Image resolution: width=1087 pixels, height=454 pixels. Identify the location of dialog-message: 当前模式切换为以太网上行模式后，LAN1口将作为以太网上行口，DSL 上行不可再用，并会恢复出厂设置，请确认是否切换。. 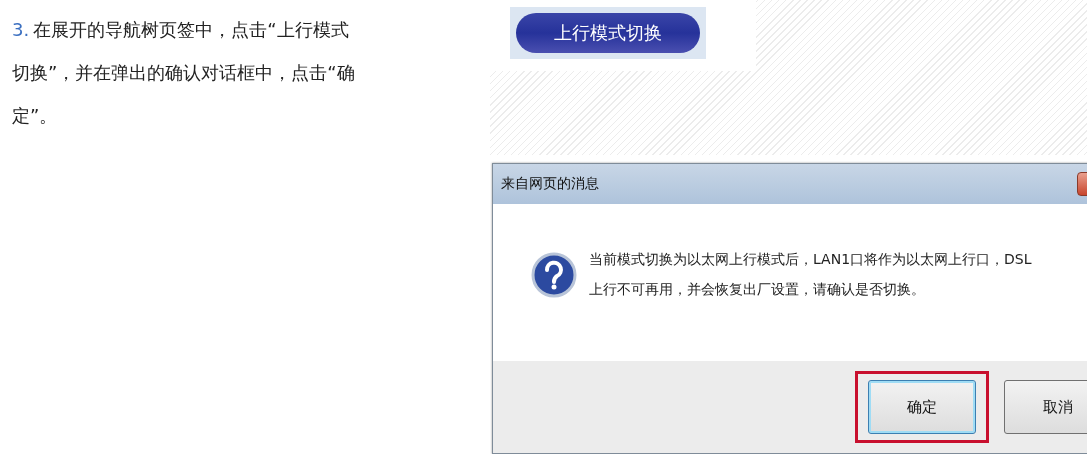
(810, 274).